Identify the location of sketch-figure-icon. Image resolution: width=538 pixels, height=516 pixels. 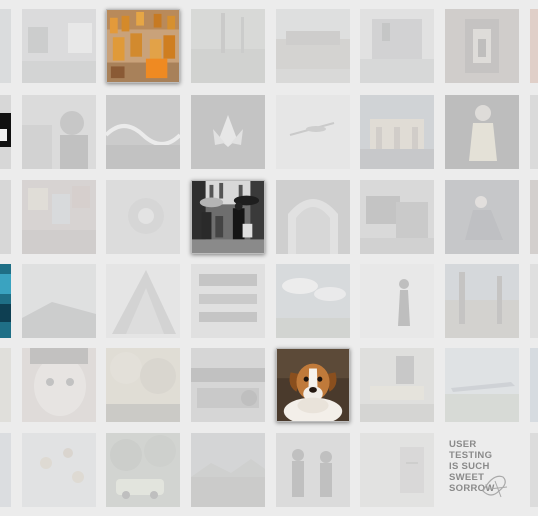
(495, 486).